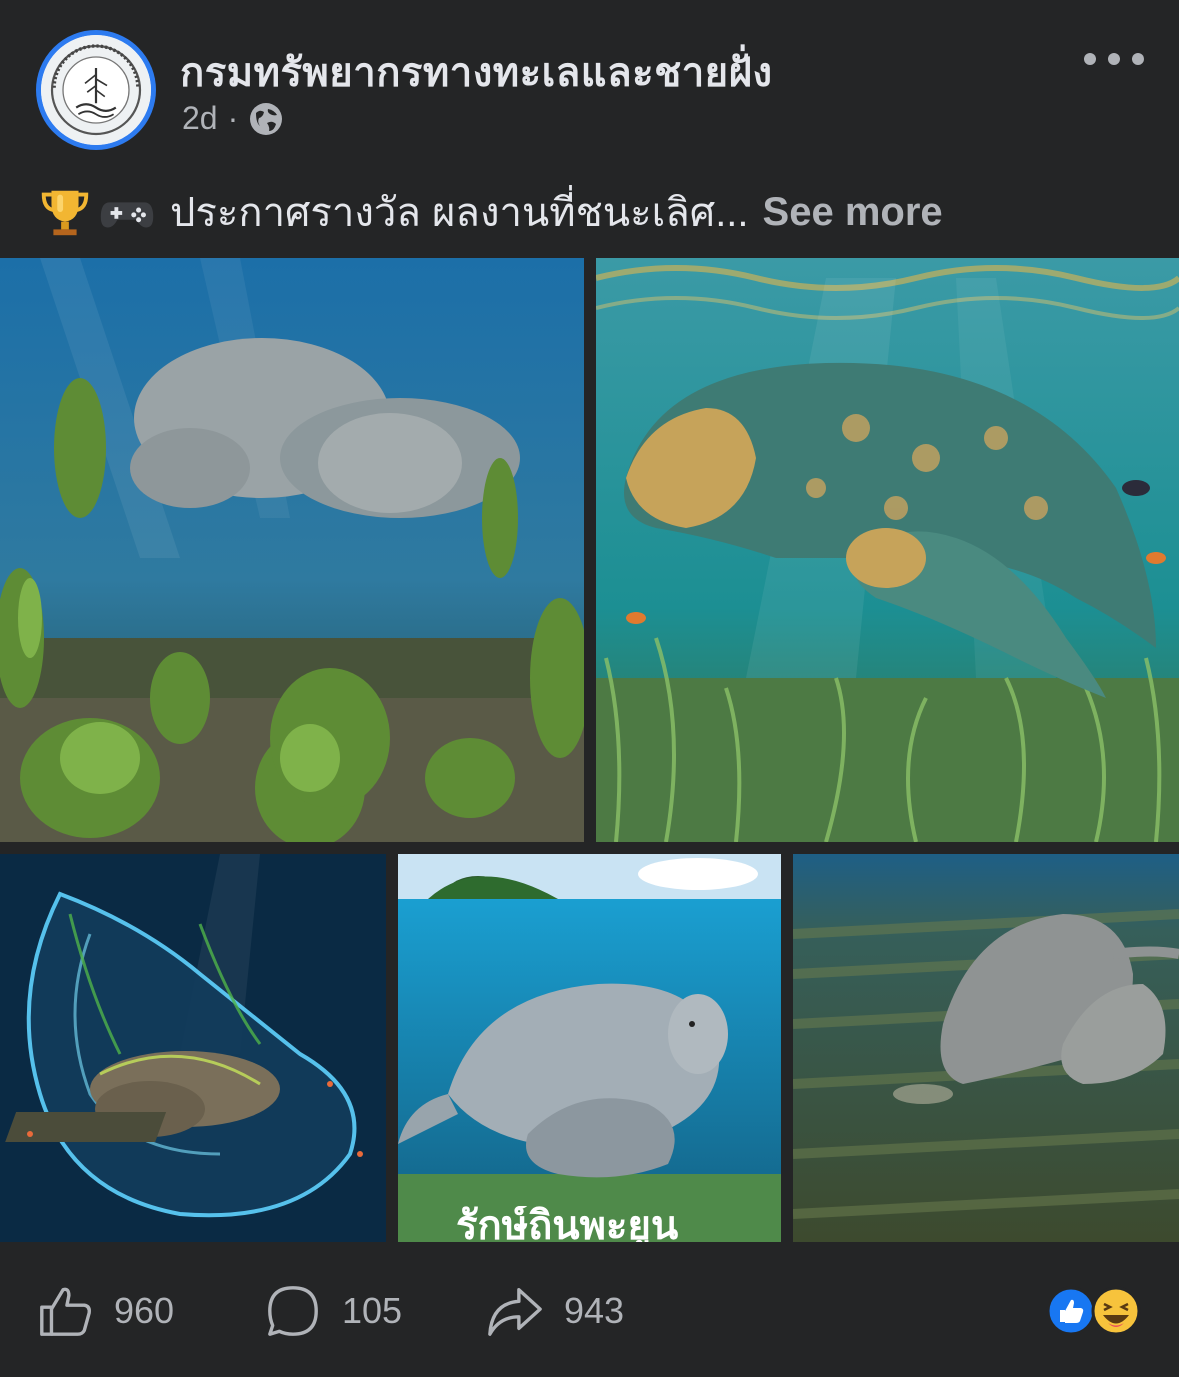 The height and width of the screenshot is (1377, 1179). Describe the element at coordinates (589, 1048) in the screenshot. I see `dugong-poster: รักษ์ถิ่นพะยูน` at that location.